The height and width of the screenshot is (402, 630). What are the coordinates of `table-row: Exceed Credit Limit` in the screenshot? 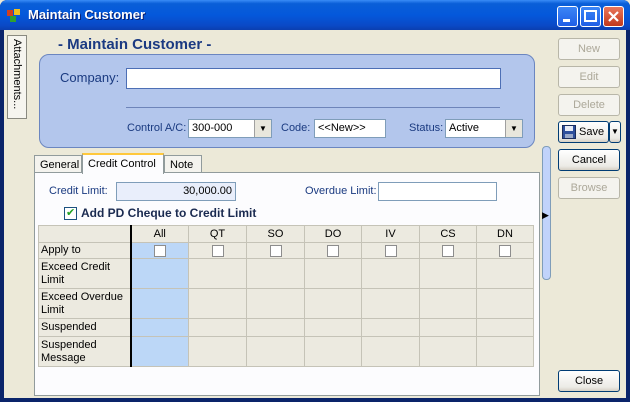 It's located at (286, 273).